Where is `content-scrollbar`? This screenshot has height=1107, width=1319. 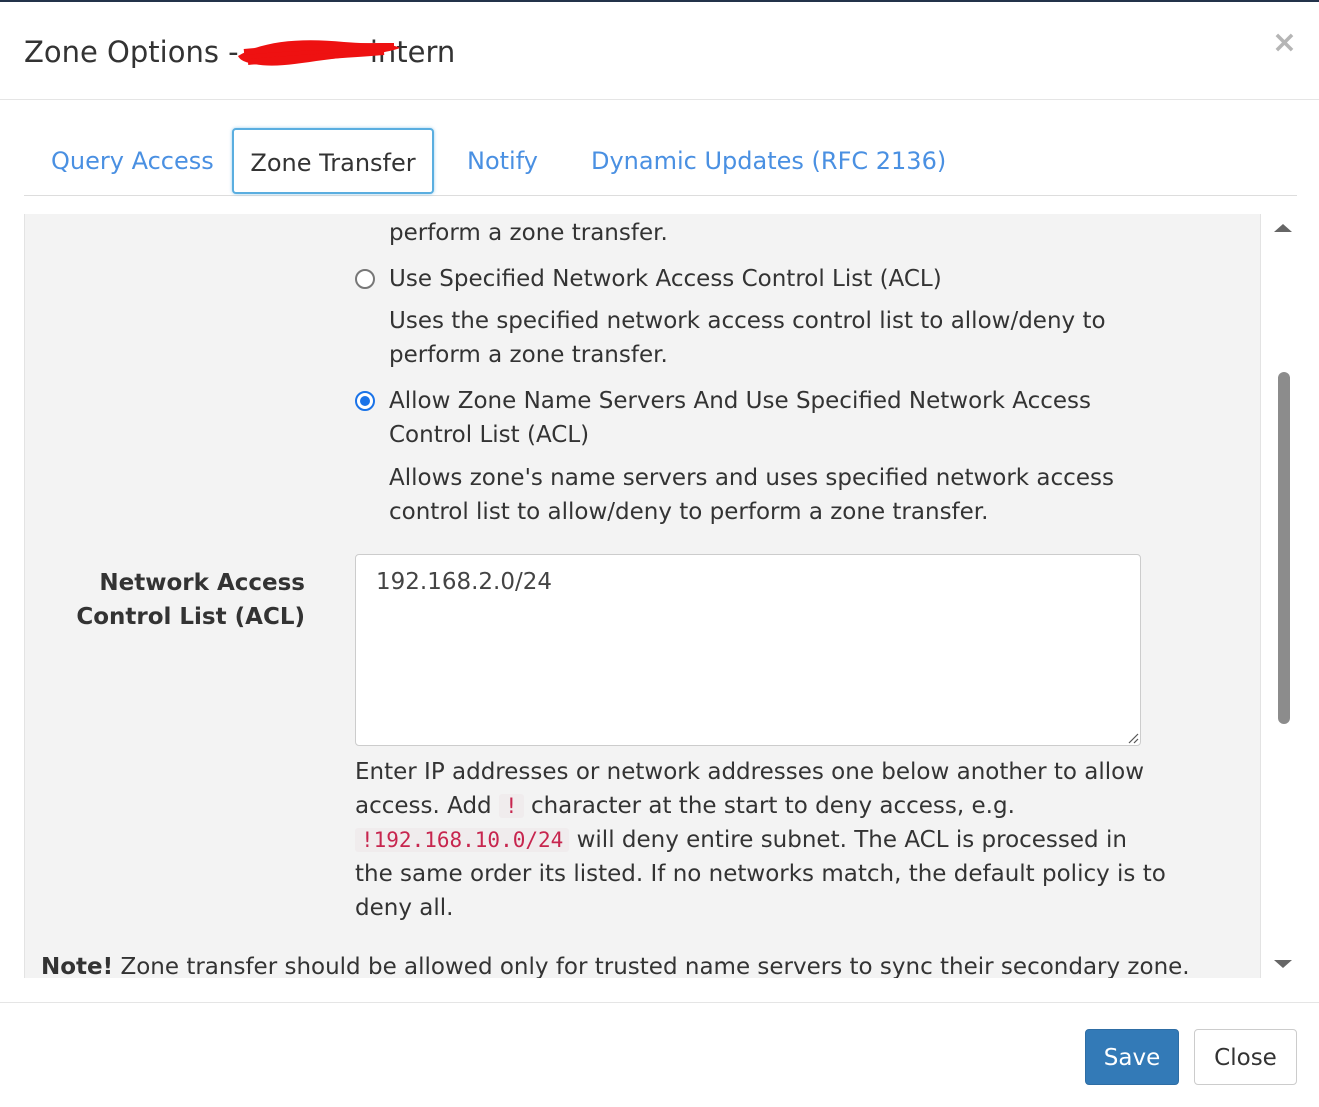
content-scrollbar is located at coordinates (1282, 596).